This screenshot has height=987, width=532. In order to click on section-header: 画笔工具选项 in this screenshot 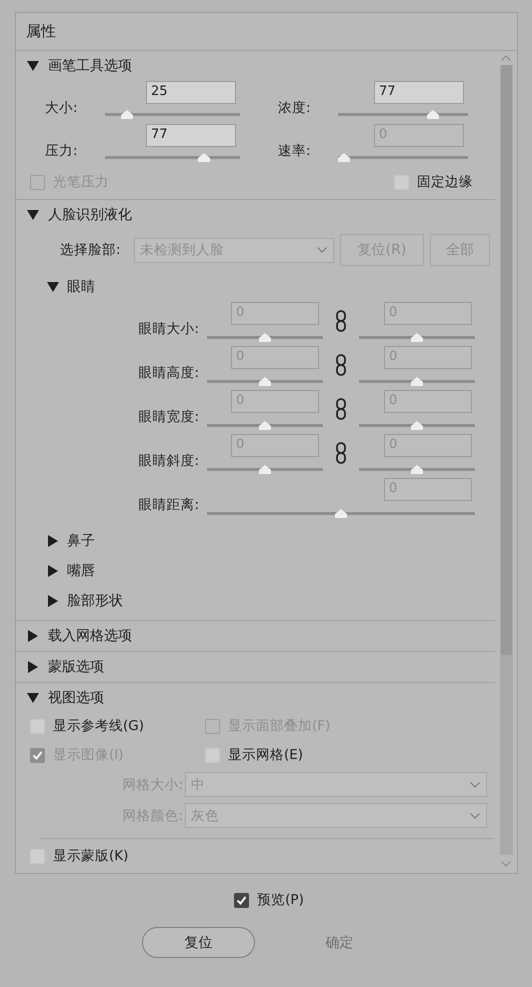, I will do `click(255, 66)`.